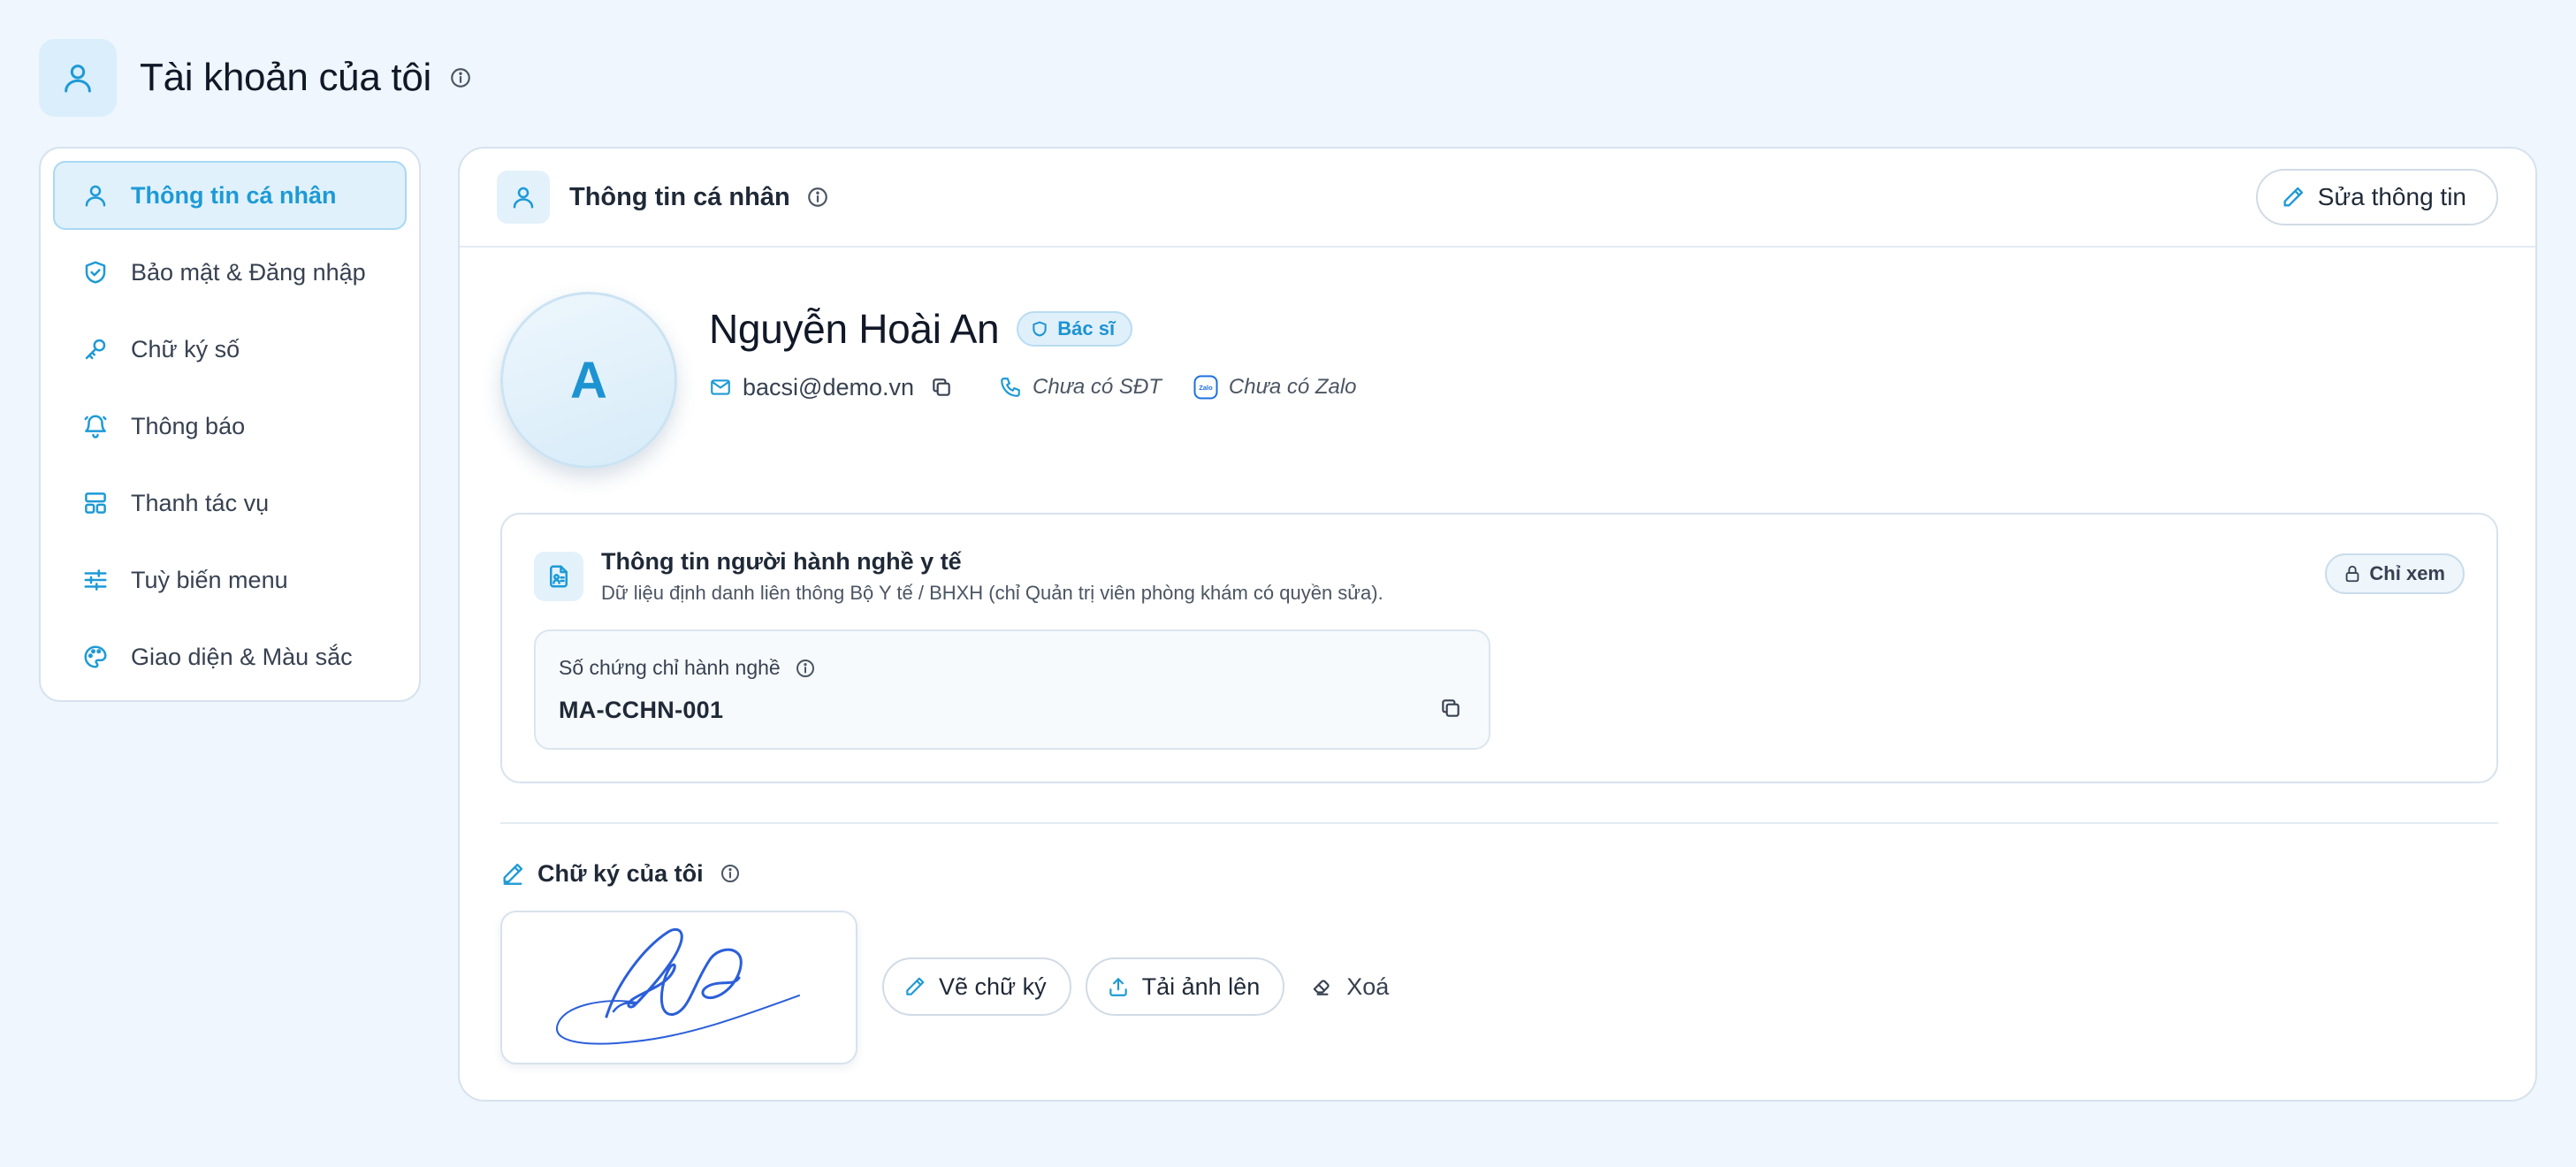 This screenshot has height=1167, width=2576. I want to click on zalo-icon: Zalo, so click(1205, 387).